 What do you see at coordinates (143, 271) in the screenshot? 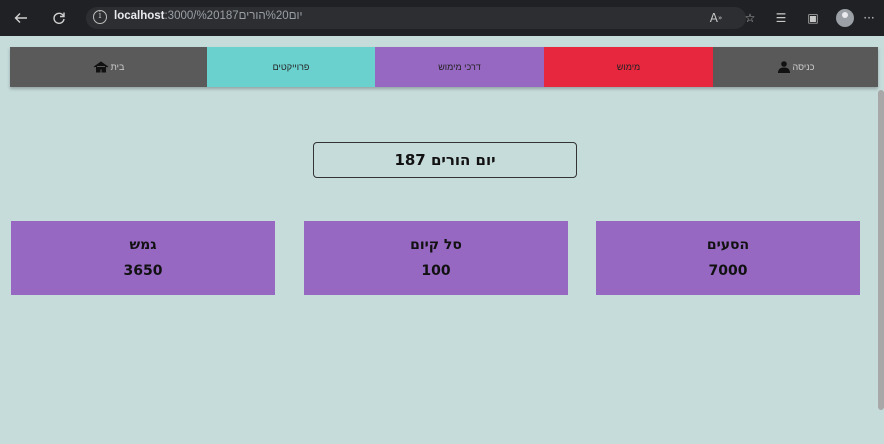
I see `card-value: 3650` at bounding box center [143, 271].